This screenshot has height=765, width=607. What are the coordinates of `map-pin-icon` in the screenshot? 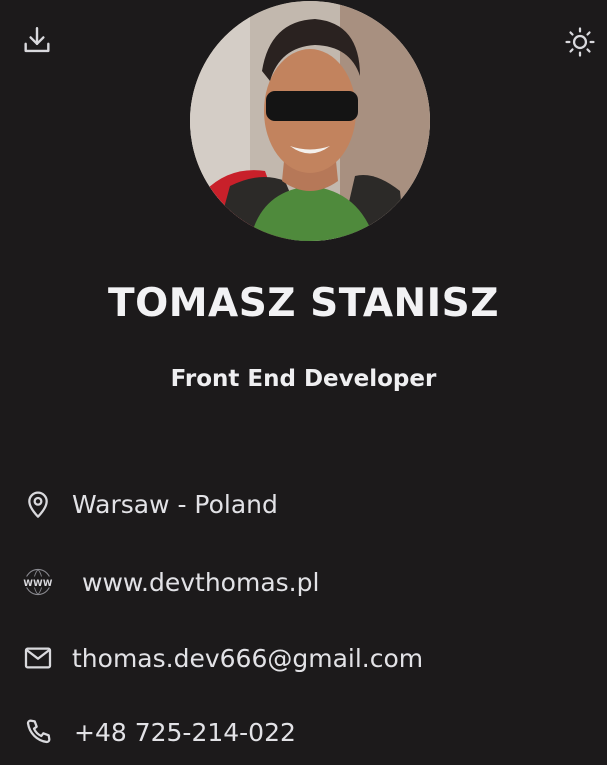 It's located at (38, 504).